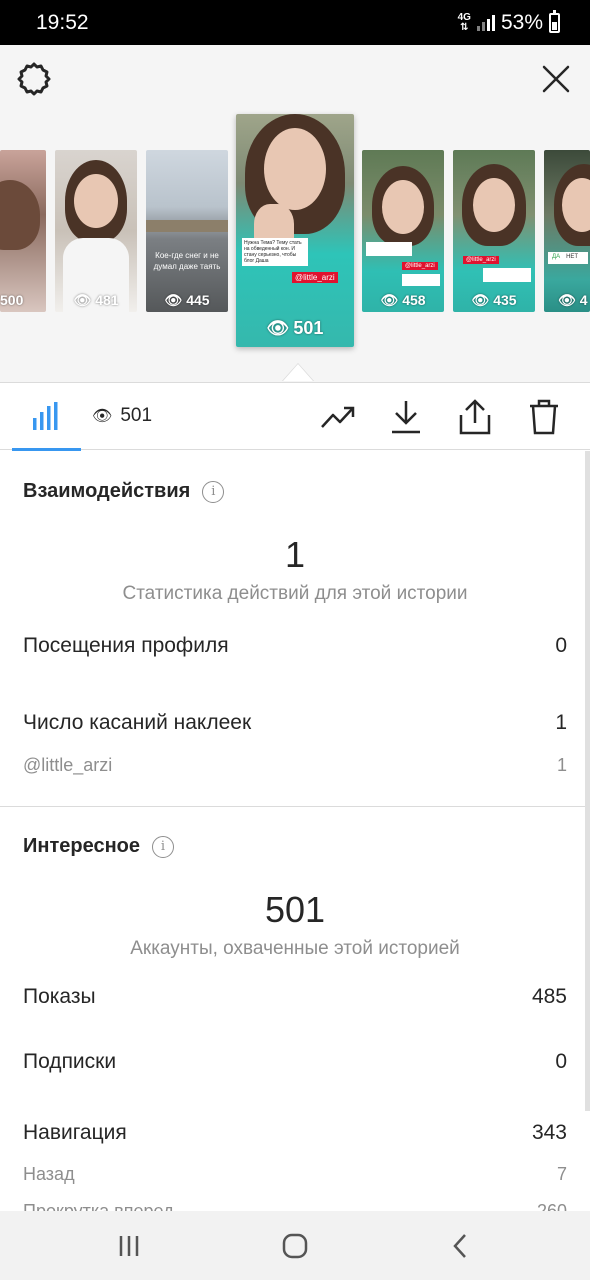 The height and width of the screenshot is (1280, 590). Describe the element at coordinates (295, 22) in the screenshot. I see `status-bar: 19:52 4G ⇅ 53%` at that location.